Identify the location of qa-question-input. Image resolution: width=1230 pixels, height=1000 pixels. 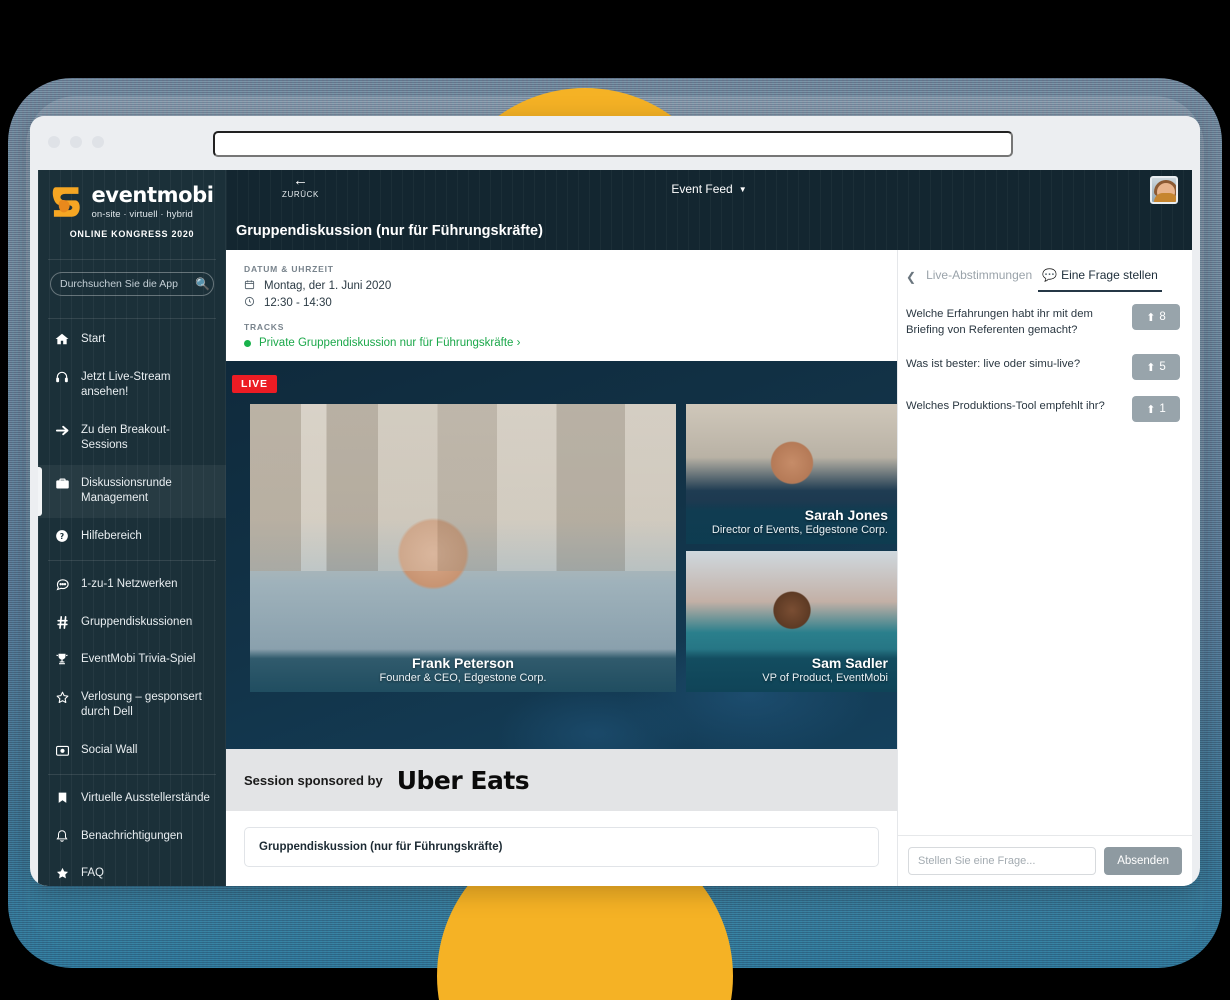
(1002, 861).